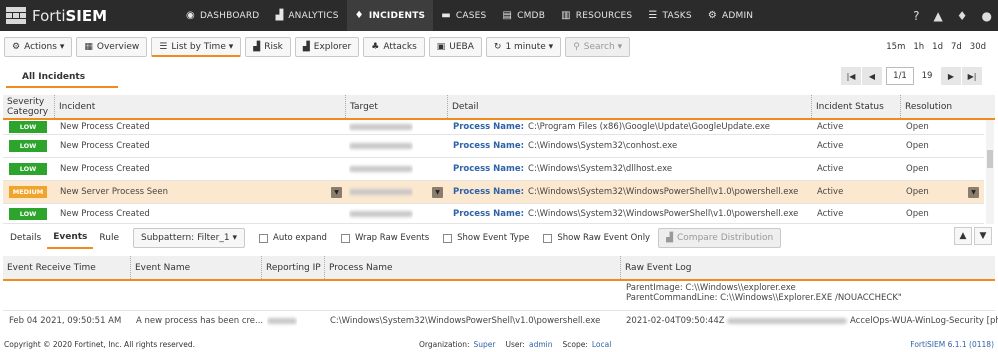  Describe the element at coordinates (463, 106) in the screenshot. I see `col-detail: Detail` at that location.